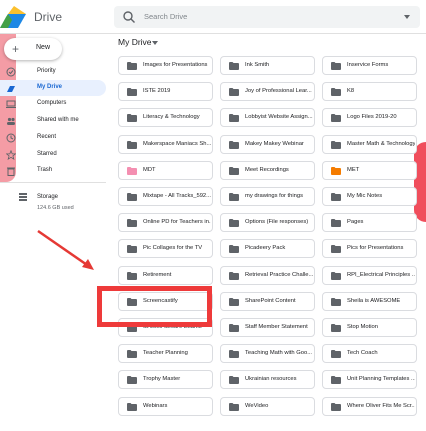  What do you see at coordinates (271, 379) in the screenshot?
I see `folder-name: Ukrainian resources` at bounding box center [271, 379].